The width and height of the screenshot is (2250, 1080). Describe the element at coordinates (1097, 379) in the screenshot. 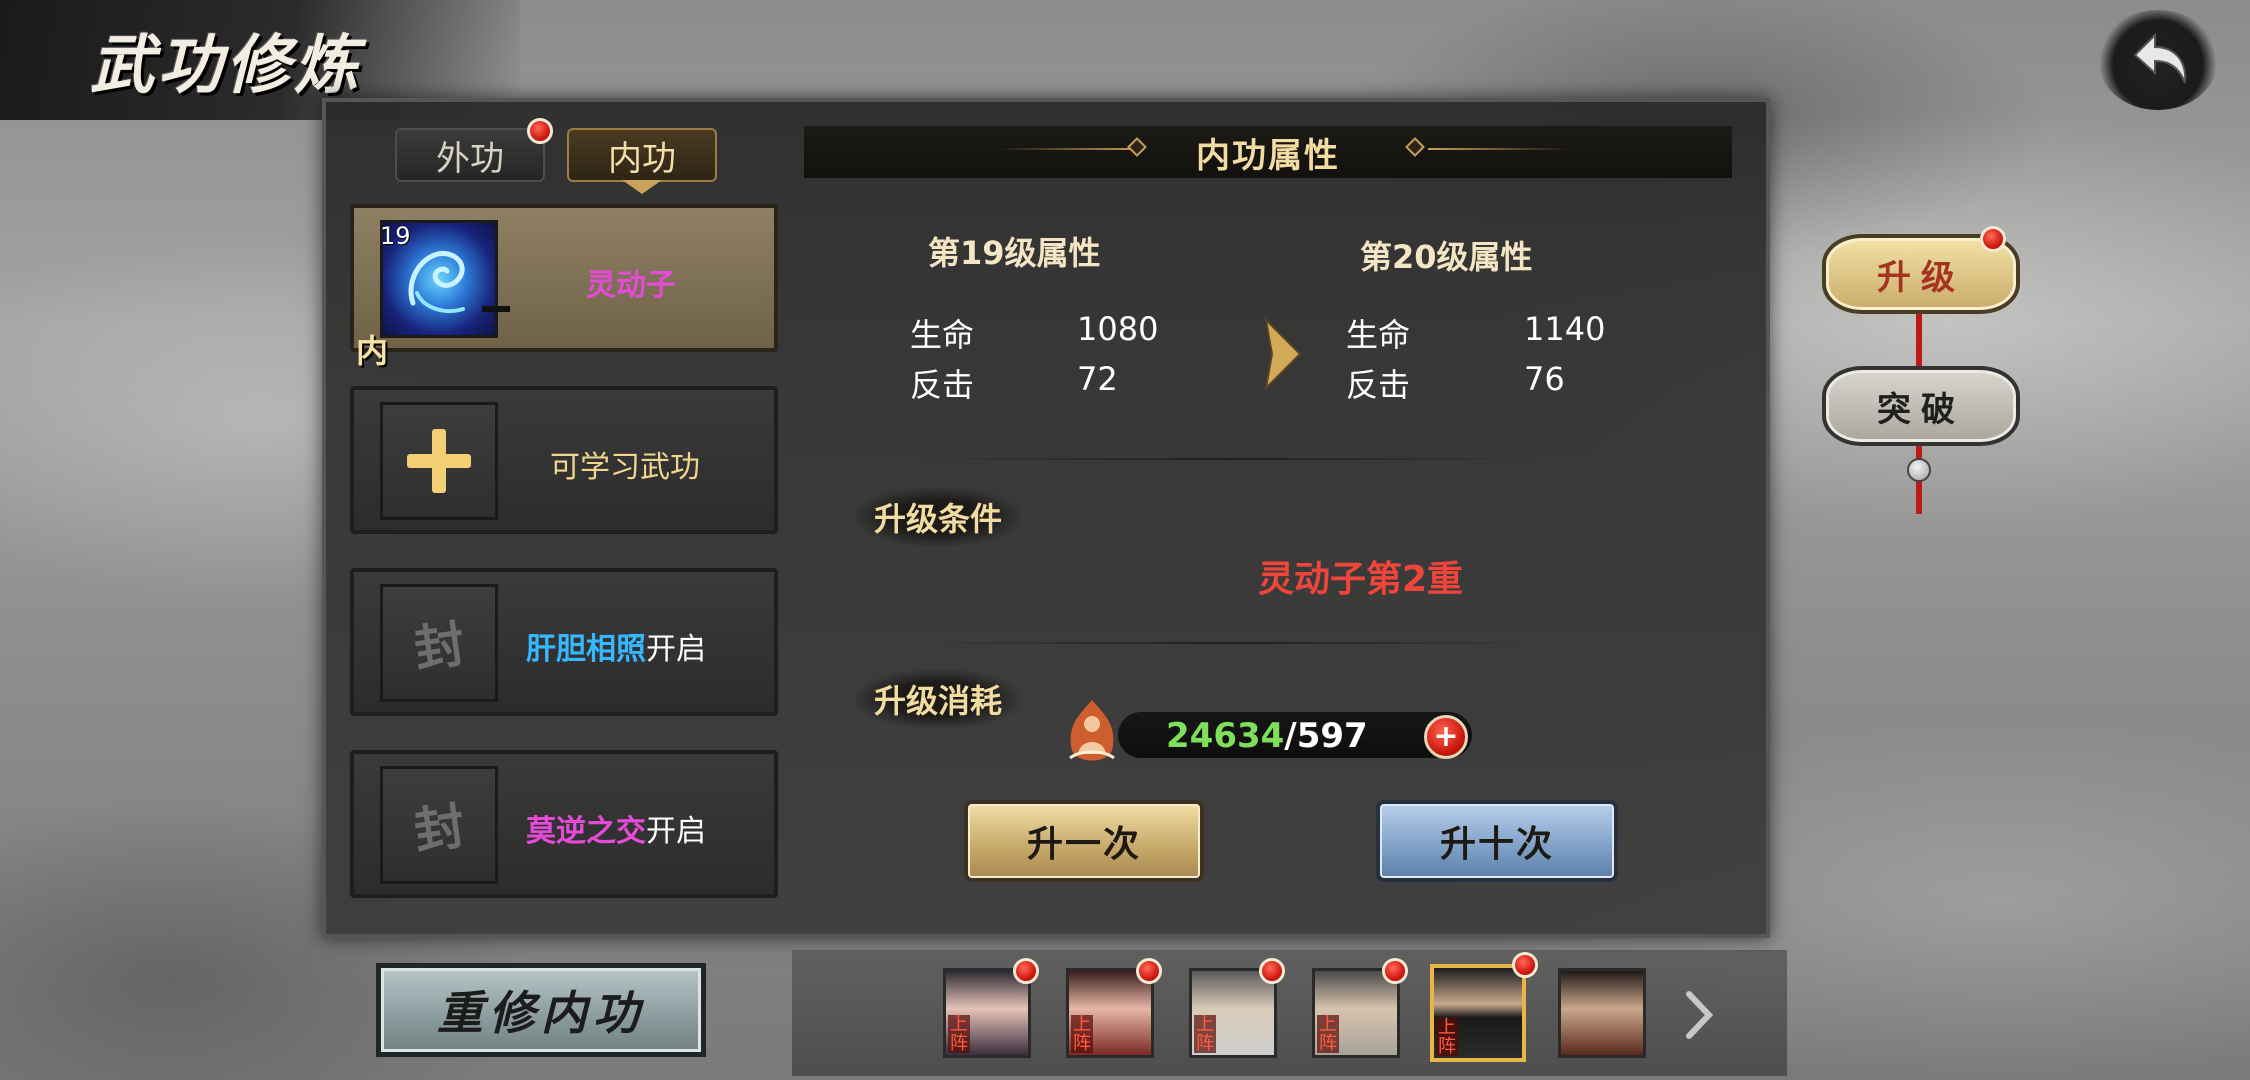

I see `stat-value: 72` at that location.